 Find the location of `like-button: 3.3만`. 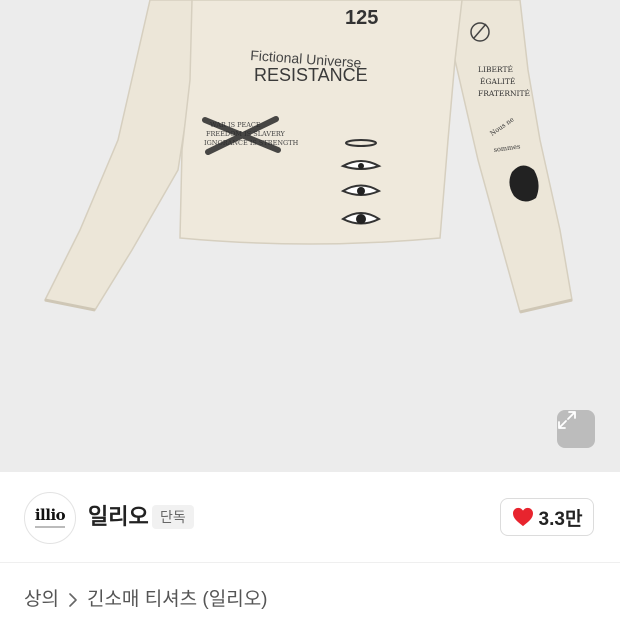

like-button: 3.3만 is located at coordinates (547, 517).